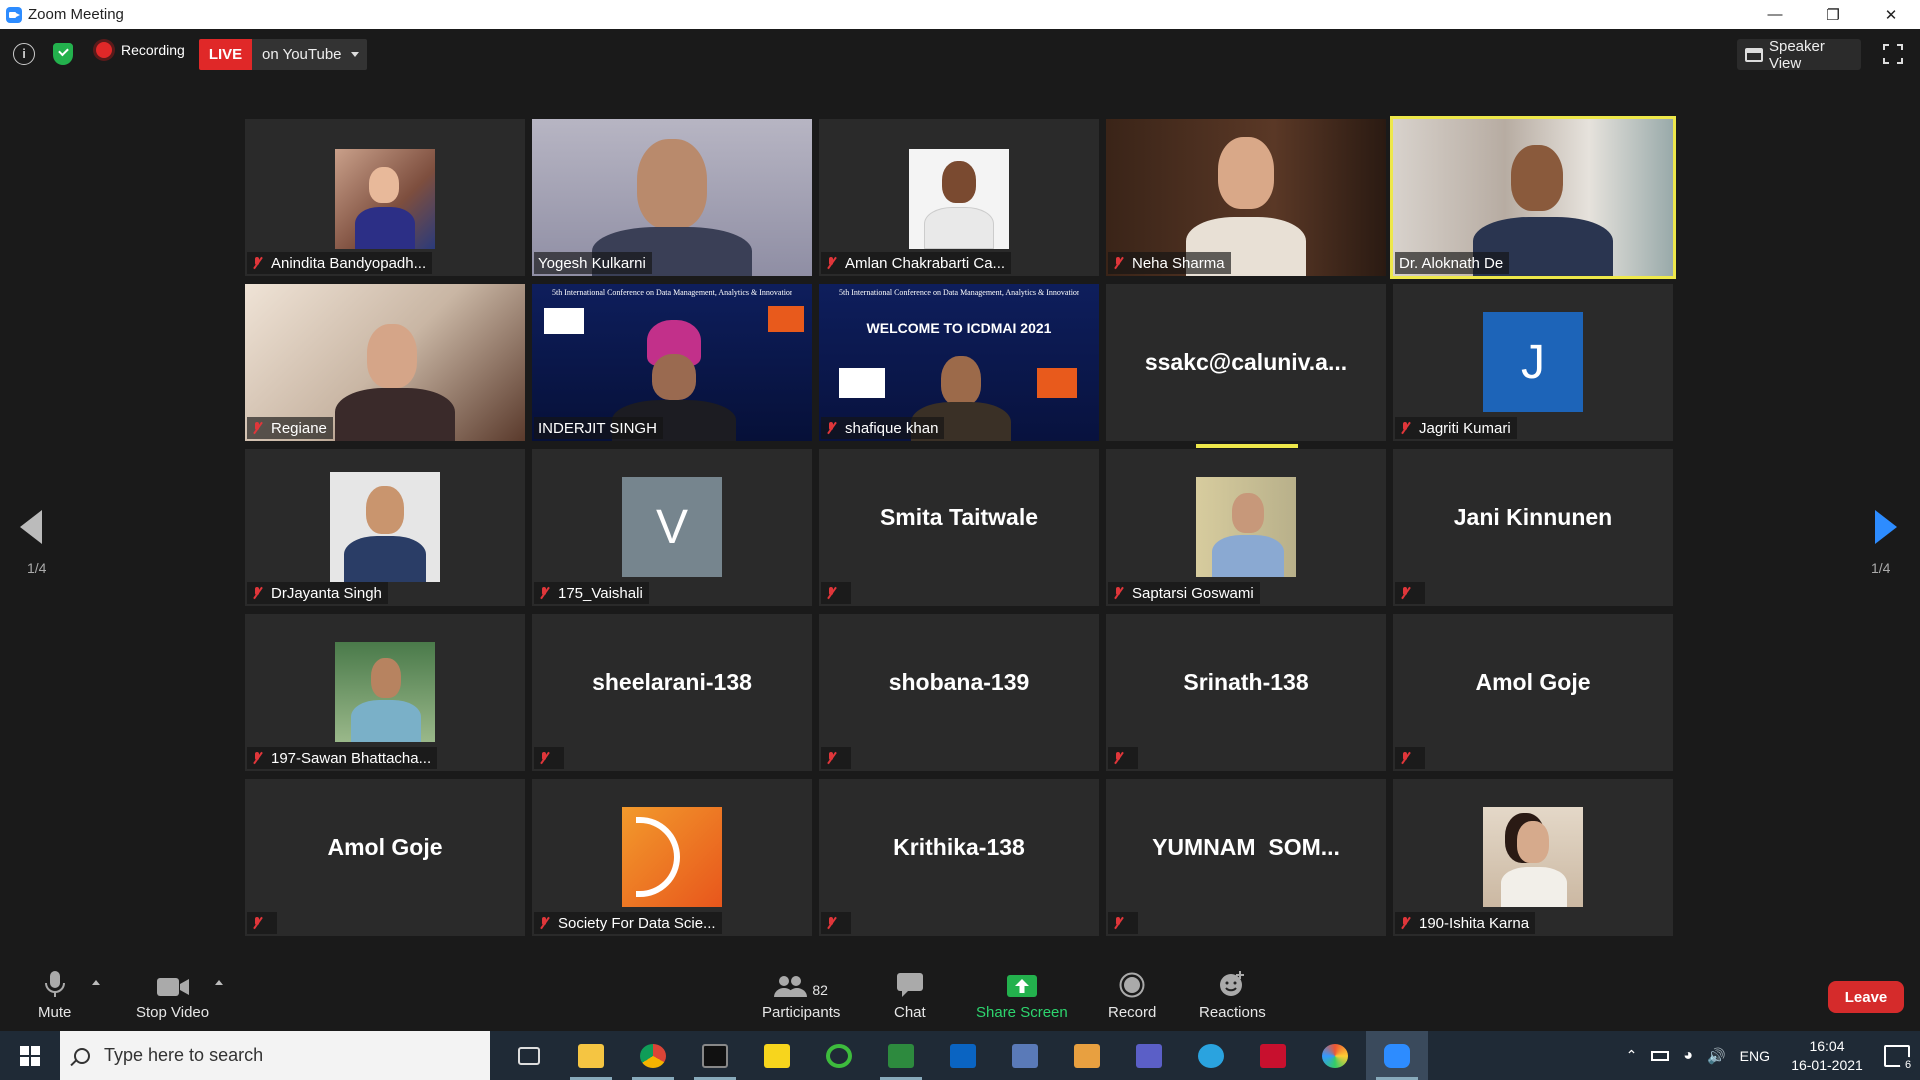 The image size is (1920, 1080). Describe the element at coordinates (1891, 14) in the screenshot. I see `close-button: ✕` at that location.